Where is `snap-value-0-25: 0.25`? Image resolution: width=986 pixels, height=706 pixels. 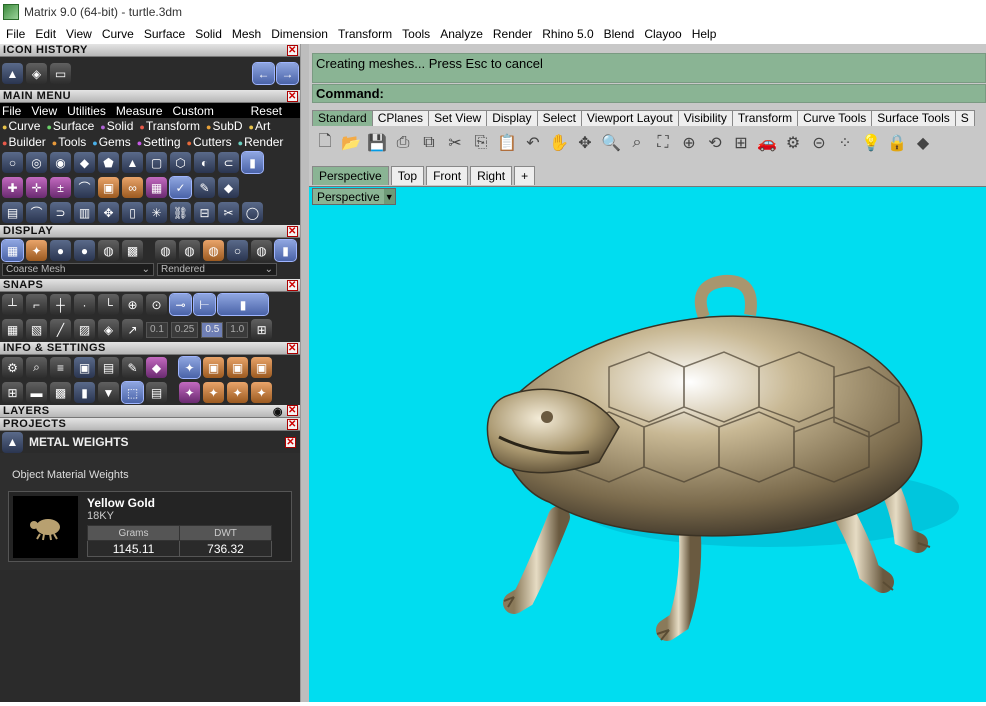
snap-value-0-25: 0.25 is located at coordinates (184, 329).